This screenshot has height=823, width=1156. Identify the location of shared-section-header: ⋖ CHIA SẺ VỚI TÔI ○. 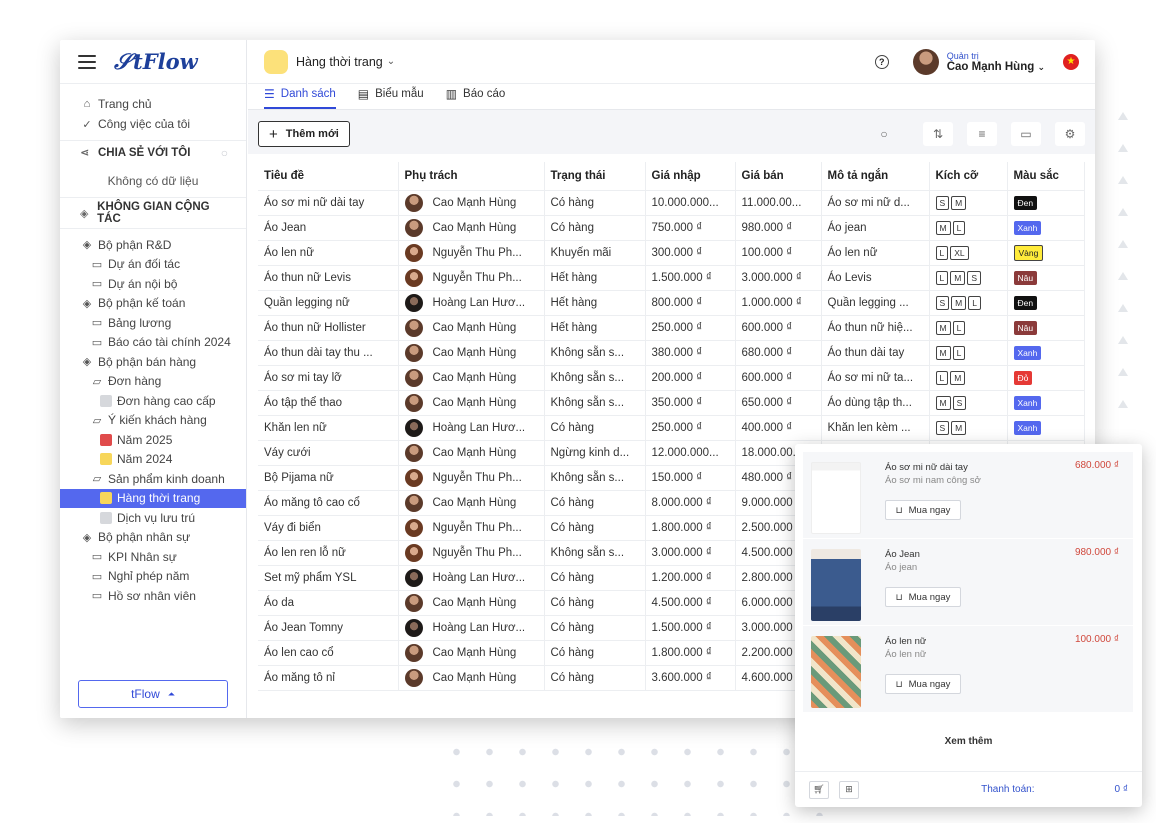
(153, 152).